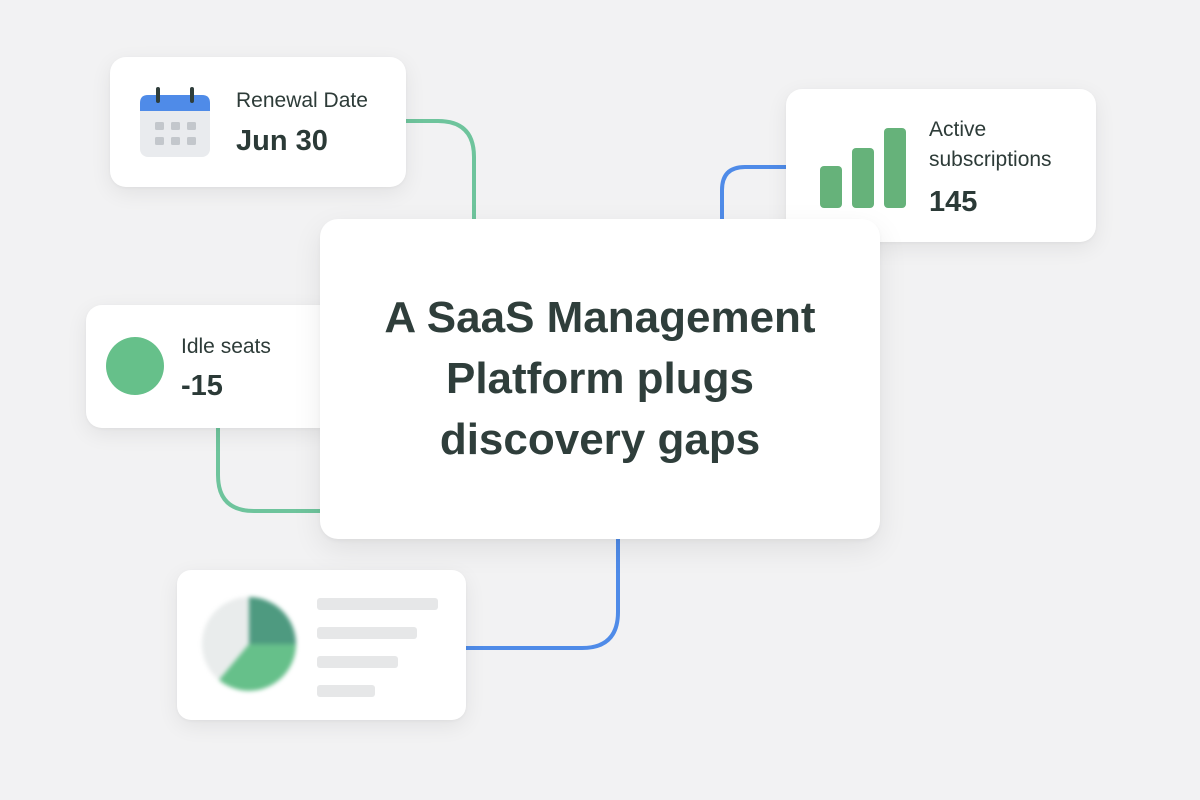  What do you see at coordinates (754, 193) in the screenshot?
I see `connector-active` at bounding box center [754, 193].